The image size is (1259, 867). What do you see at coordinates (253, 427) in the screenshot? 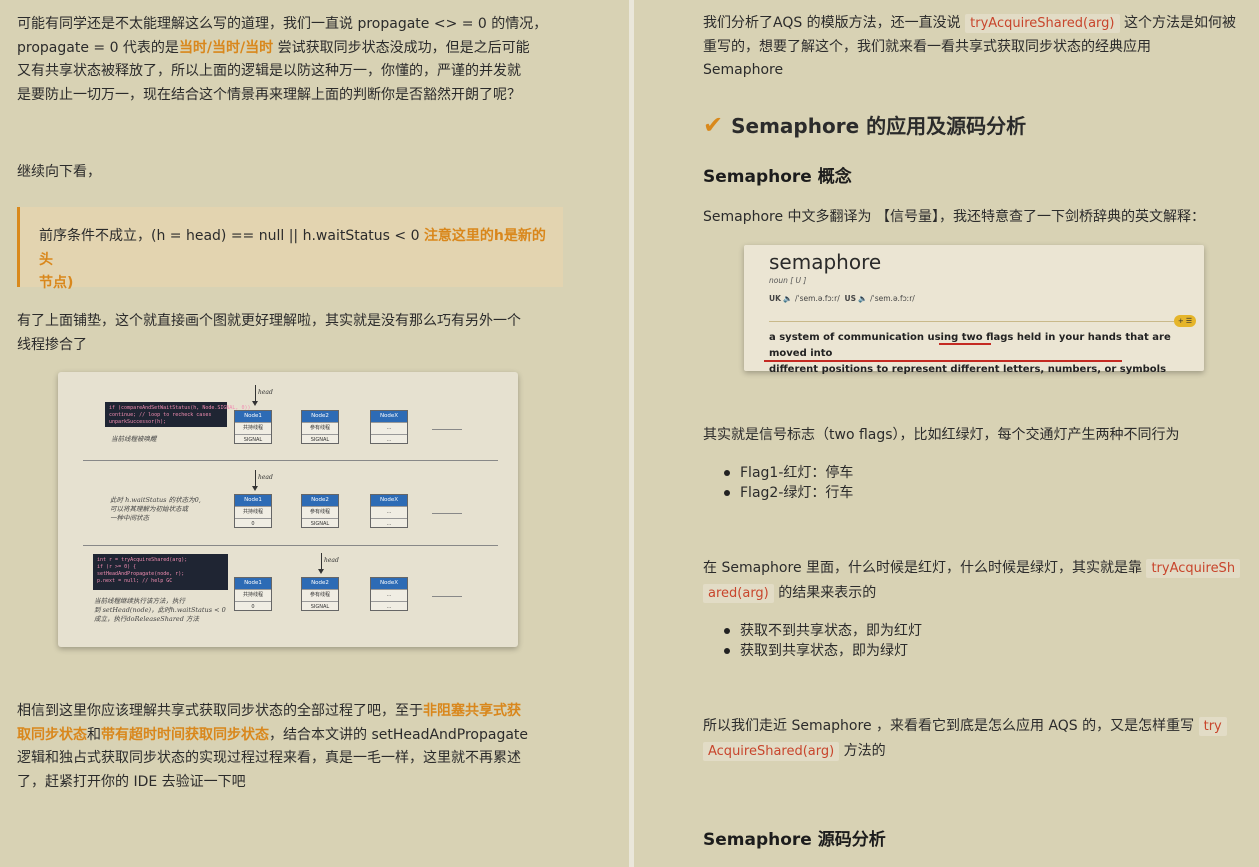
I see `row1-node1: Node1 共持线程 SIGNAL` at bounding box center [253, 427].